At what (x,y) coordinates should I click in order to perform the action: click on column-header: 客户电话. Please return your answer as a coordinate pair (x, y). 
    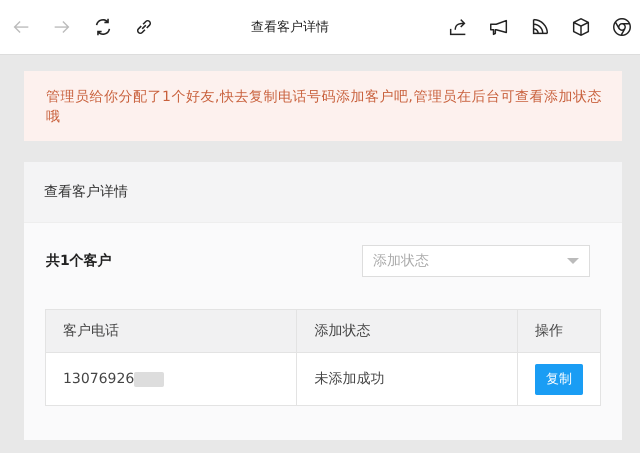
    Looking at the image, I should click on (171, 331).